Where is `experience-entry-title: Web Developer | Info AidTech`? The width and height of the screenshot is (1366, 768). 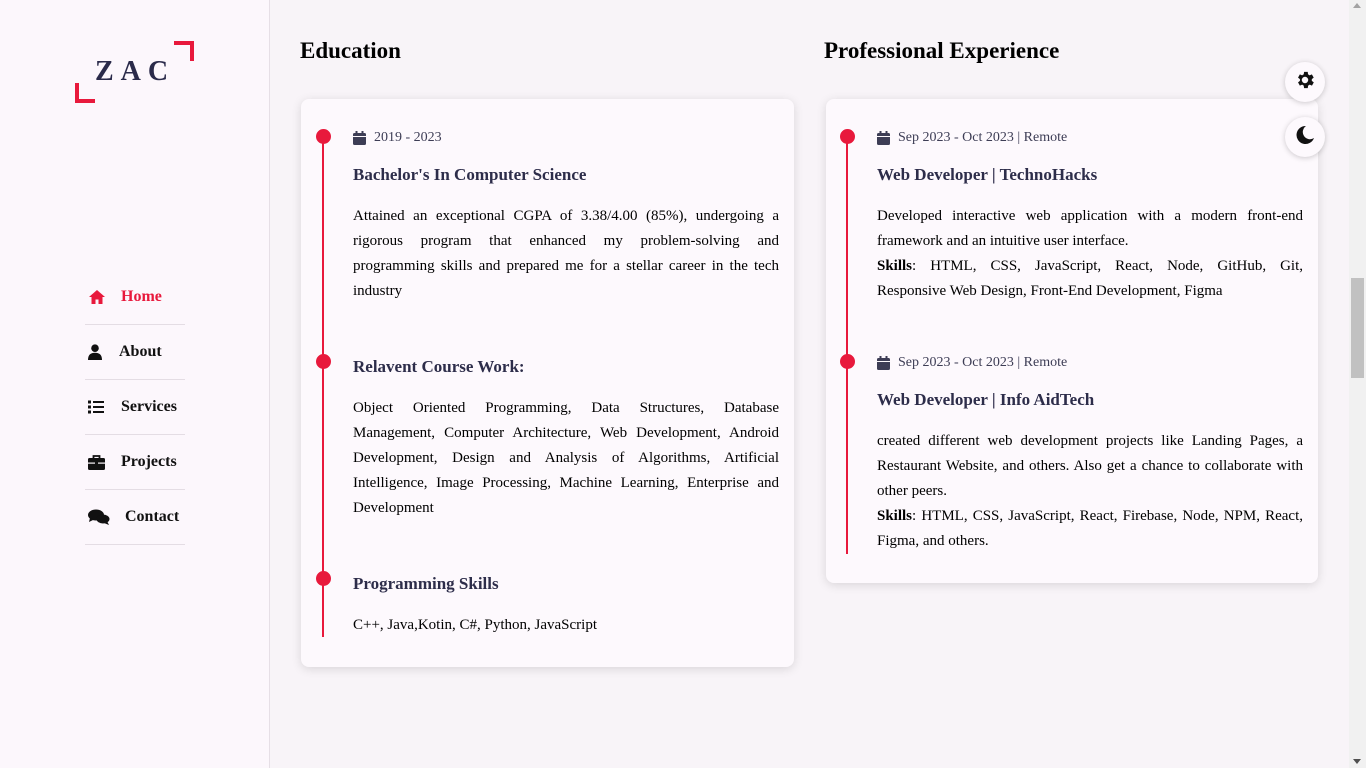 experience-entry-title: Web Developer | Info AidTech is located at coordinates (986, 399).